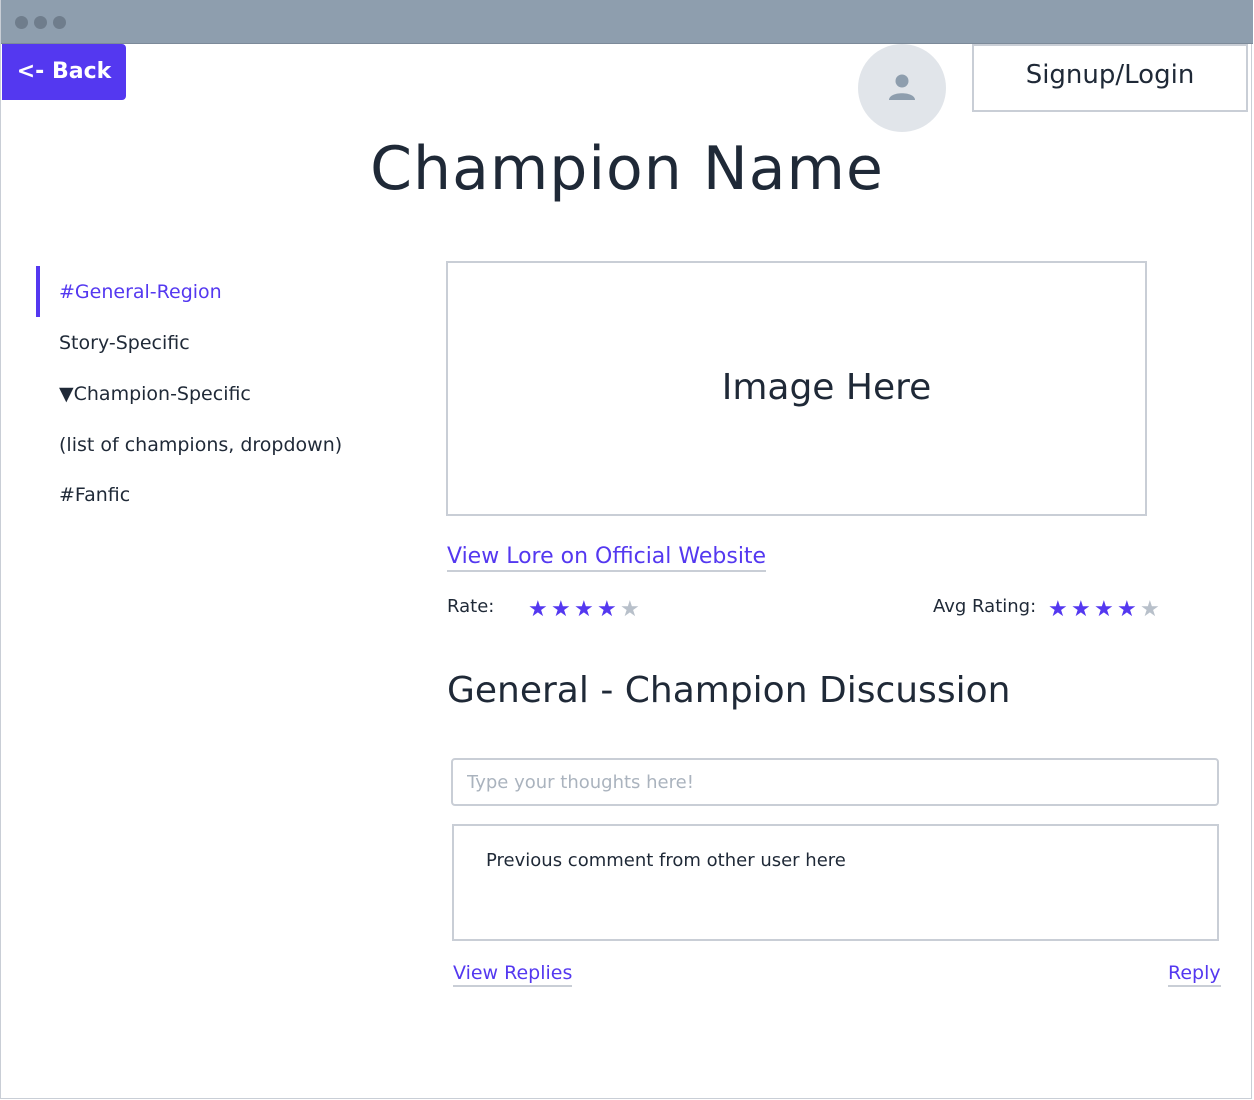  I want to click on sidebar-item-champion-list: (list of champions, dropdown), so click(200, 445).